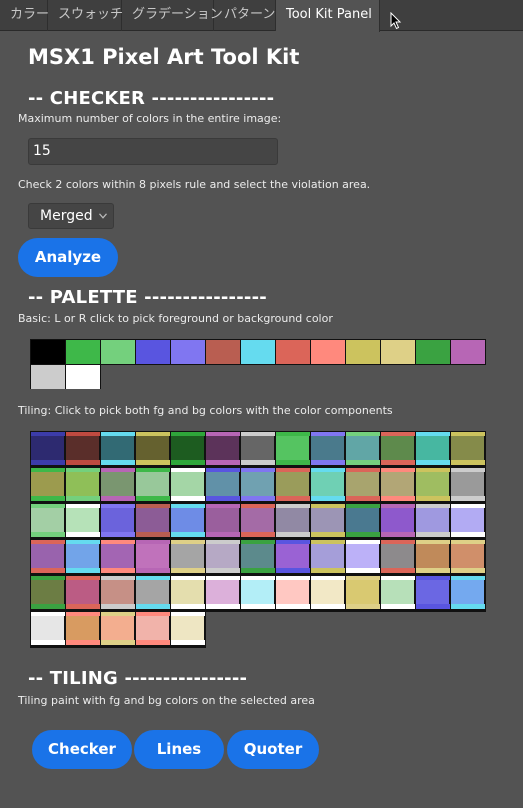  I want to click on analyze-button: Analyze, so click(68, 257).